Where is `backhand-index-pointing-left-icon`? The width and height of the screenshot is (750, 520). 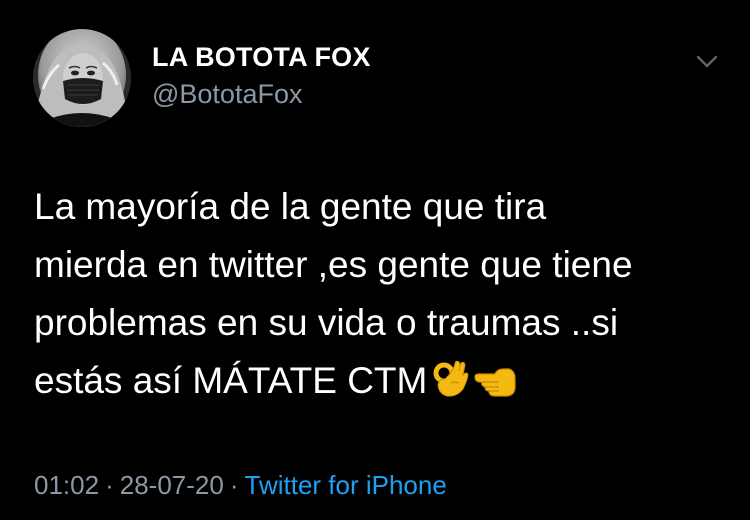 backhand-index-pointing-left-icon is located at coordinates (495, 387).